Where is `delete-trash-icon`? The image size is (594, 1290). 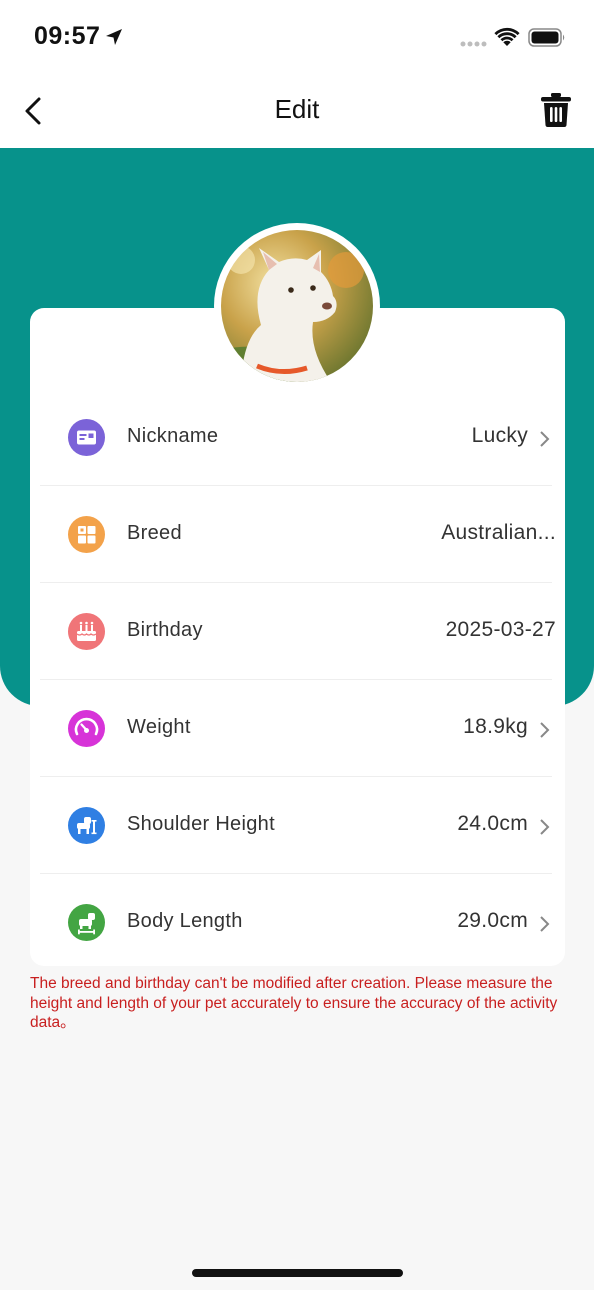 delete-trash-icon is located at coordinates (556, 110).